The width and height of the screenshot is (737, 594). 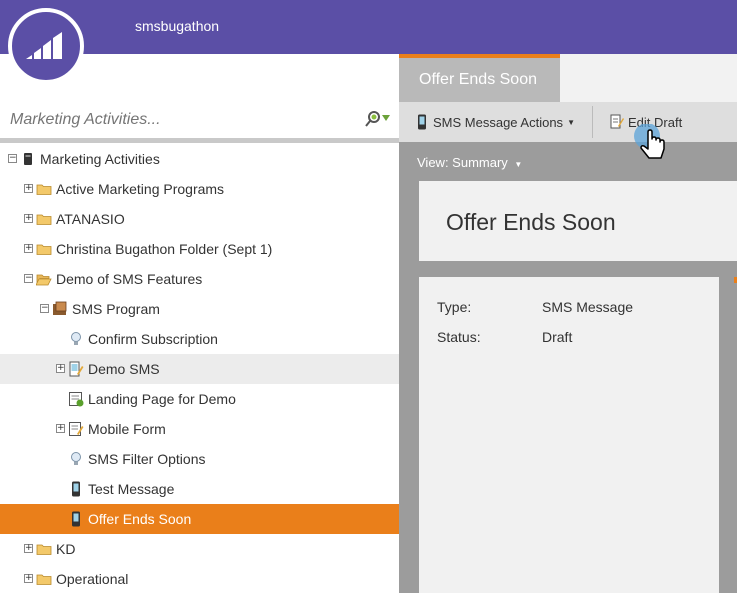 I want to click on sms-message-actions-label: SMS Message Actions, so click(x=498, y=122).